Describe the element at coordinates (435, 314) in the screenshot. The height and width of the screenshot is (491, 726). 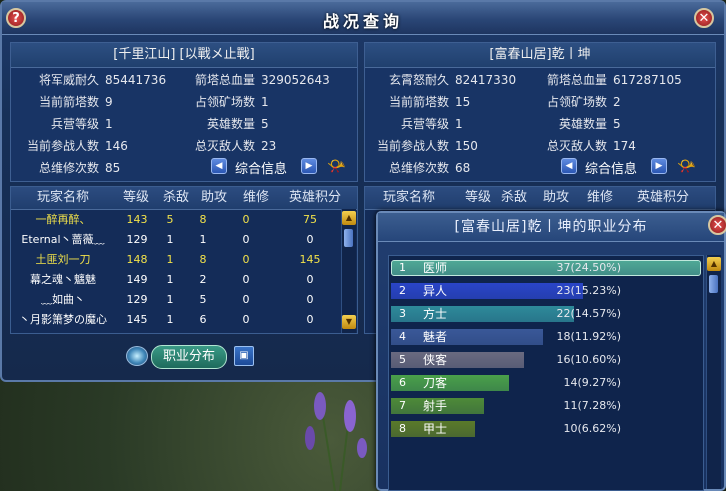
I see `occupation-name: 方士` at that location.